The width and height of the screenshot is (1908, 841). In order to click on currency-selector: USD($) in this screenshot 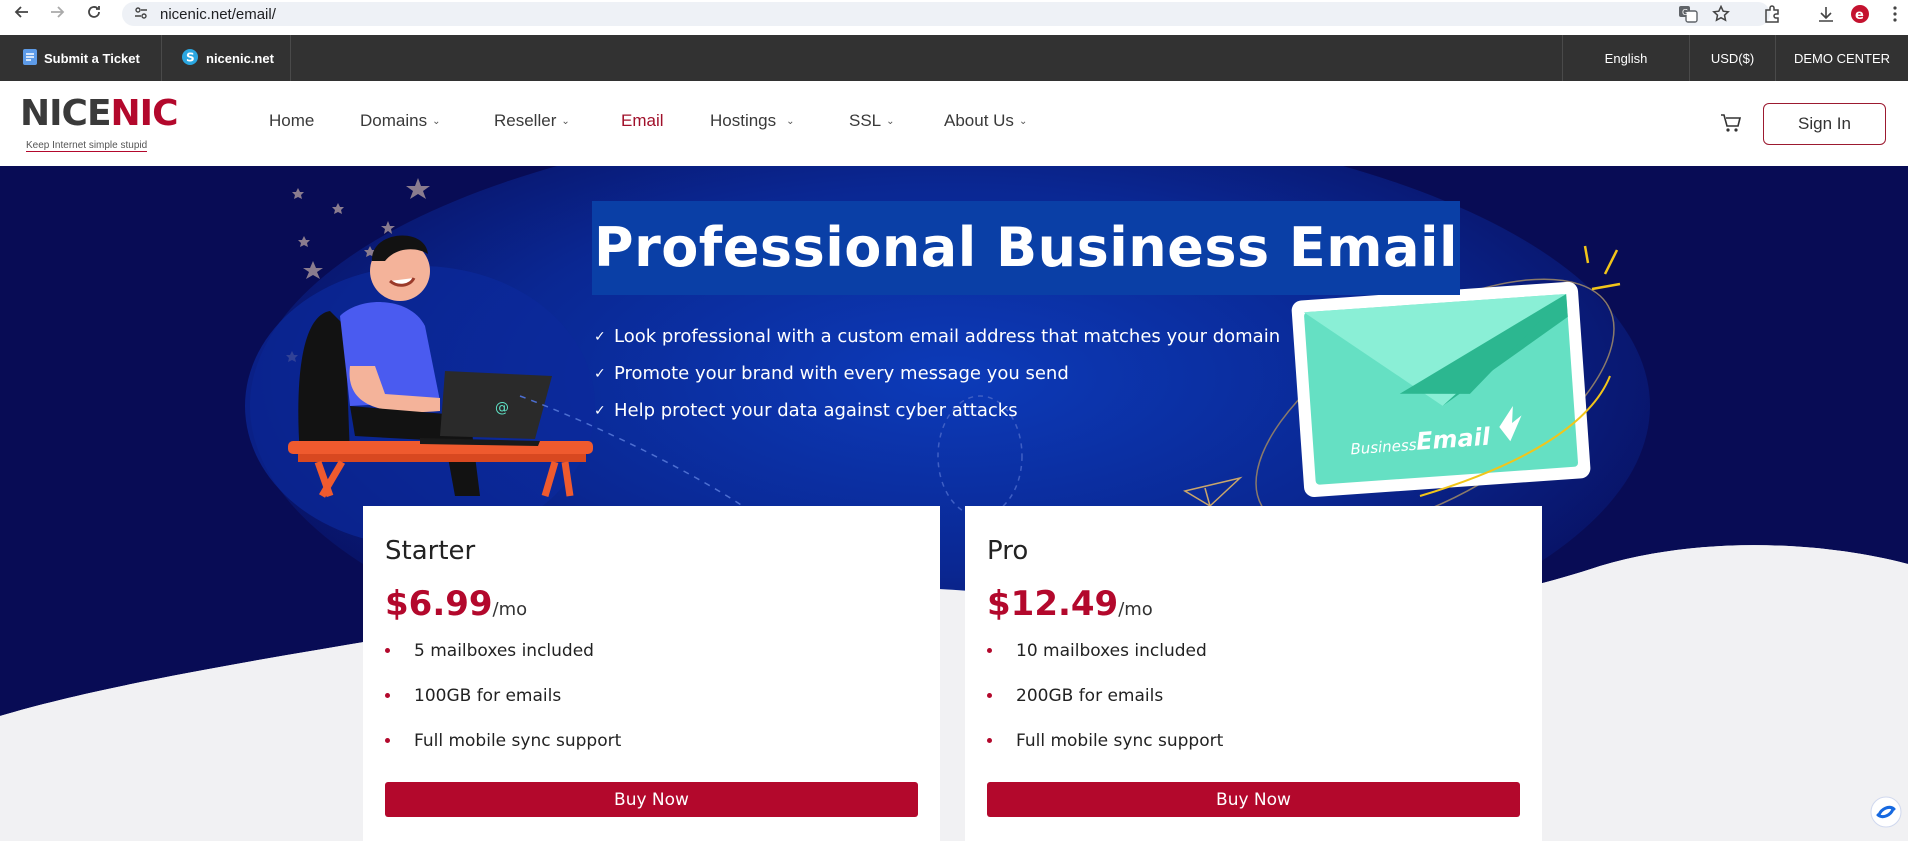, I will do `click(1732, 58)`.